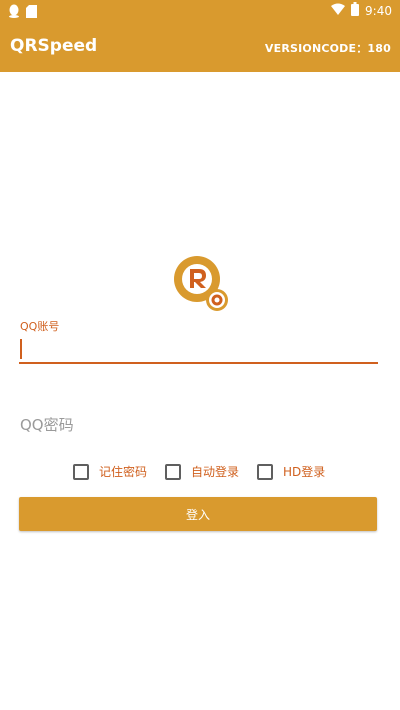 This screenshot has width=400, height=710. I want to click on qq-account-input, so click(198, 349).